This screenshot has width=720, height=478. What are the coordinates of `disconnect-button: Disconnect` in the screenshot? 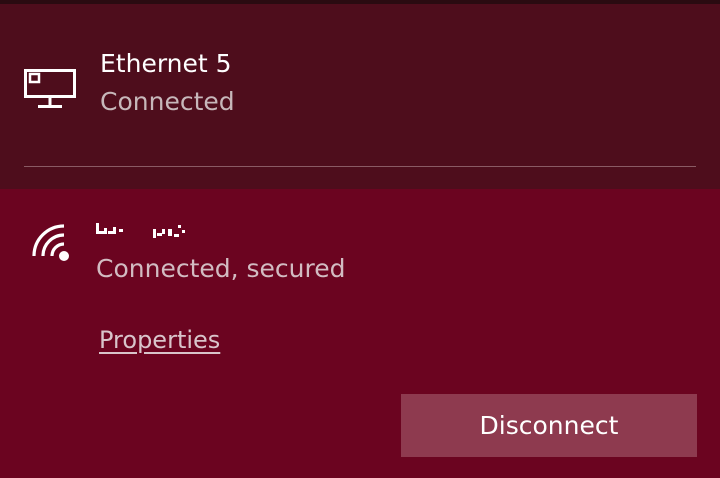 It's located at (549, 425).